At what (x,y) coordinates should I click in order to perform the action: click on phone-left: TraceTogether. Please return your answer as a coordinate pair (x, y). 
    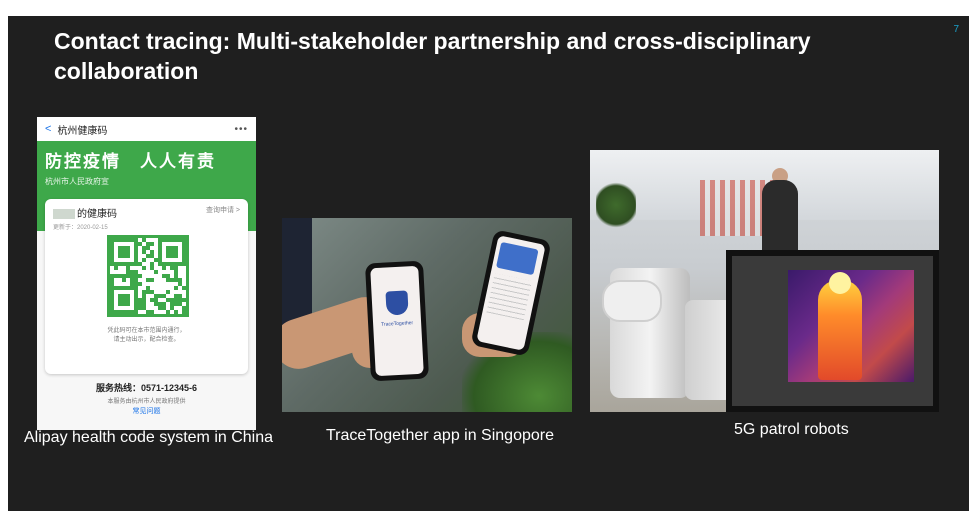
    Looking at the image, I should click on (397, 321).